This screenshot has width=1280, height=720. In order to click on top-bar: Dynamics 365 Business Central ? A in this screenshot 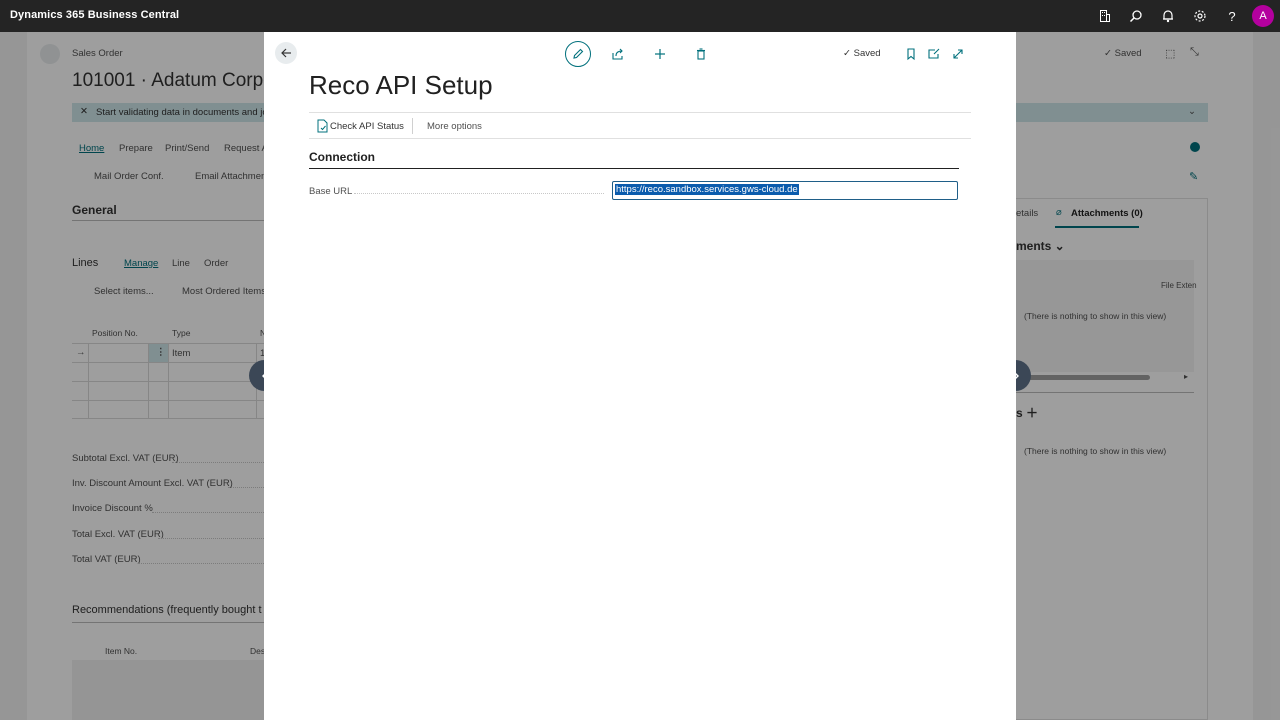, I will do `click(640, 16)`.